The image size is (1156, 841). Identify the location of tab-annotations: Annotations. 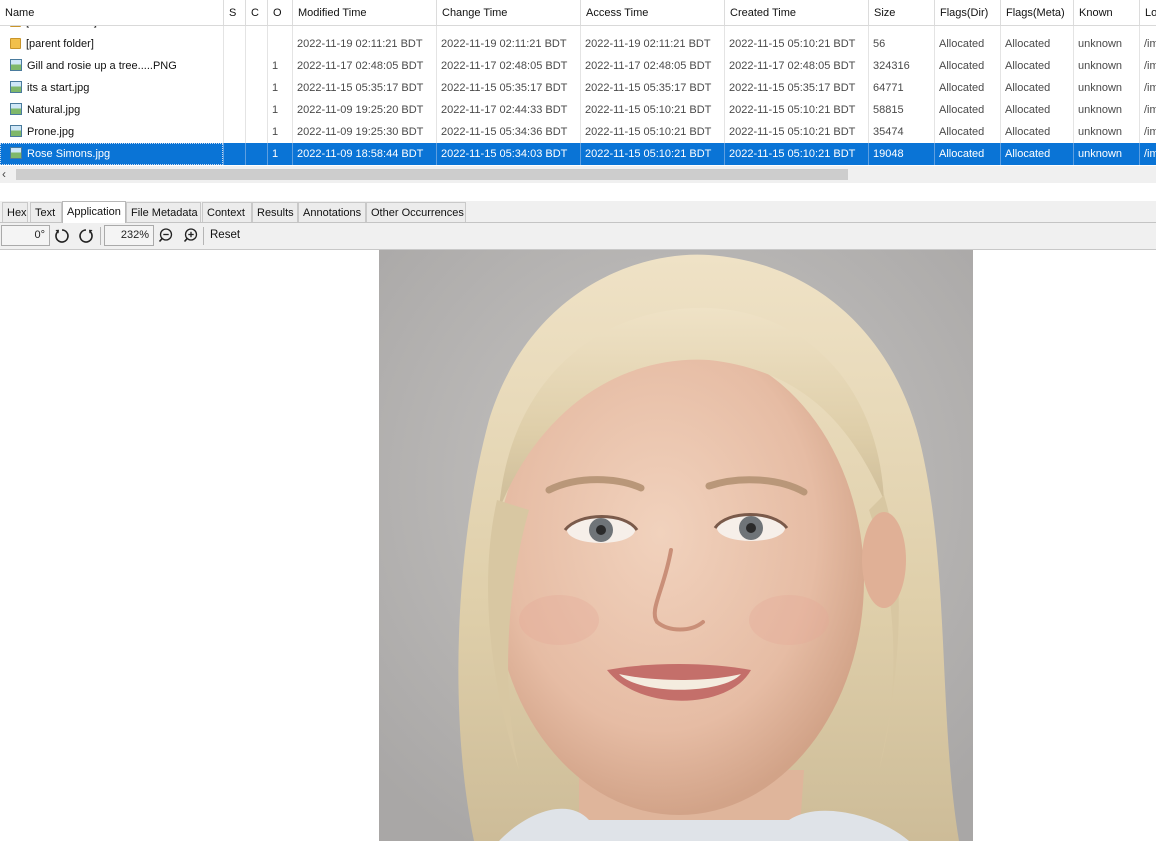
(332, 212).